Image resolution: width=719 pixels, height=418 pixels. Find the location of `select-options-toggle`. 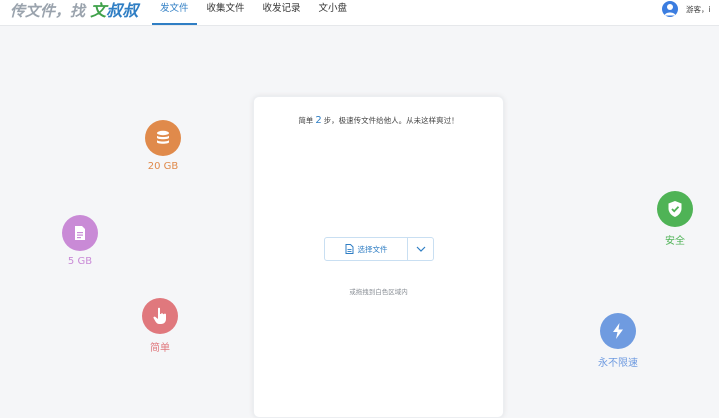

select-options-toggle is located at coordinates (420, 249).